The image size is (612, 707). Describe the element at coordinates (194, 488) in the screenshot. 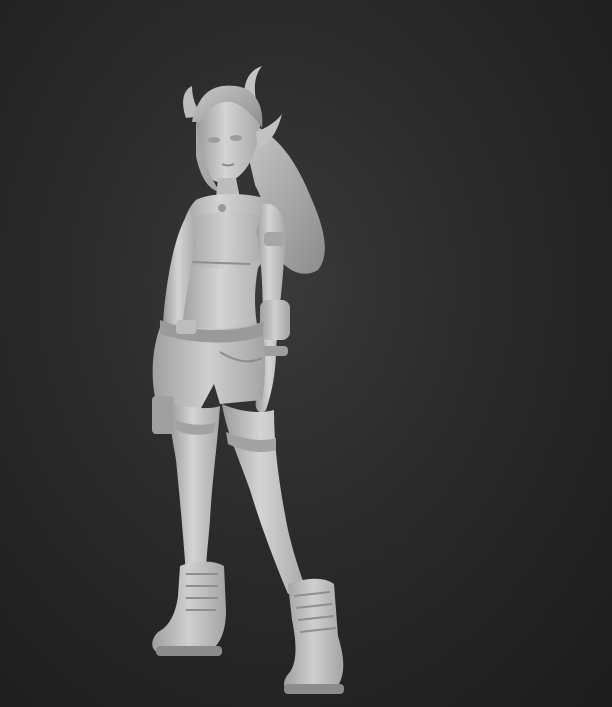

I see `leg-left` at that location.